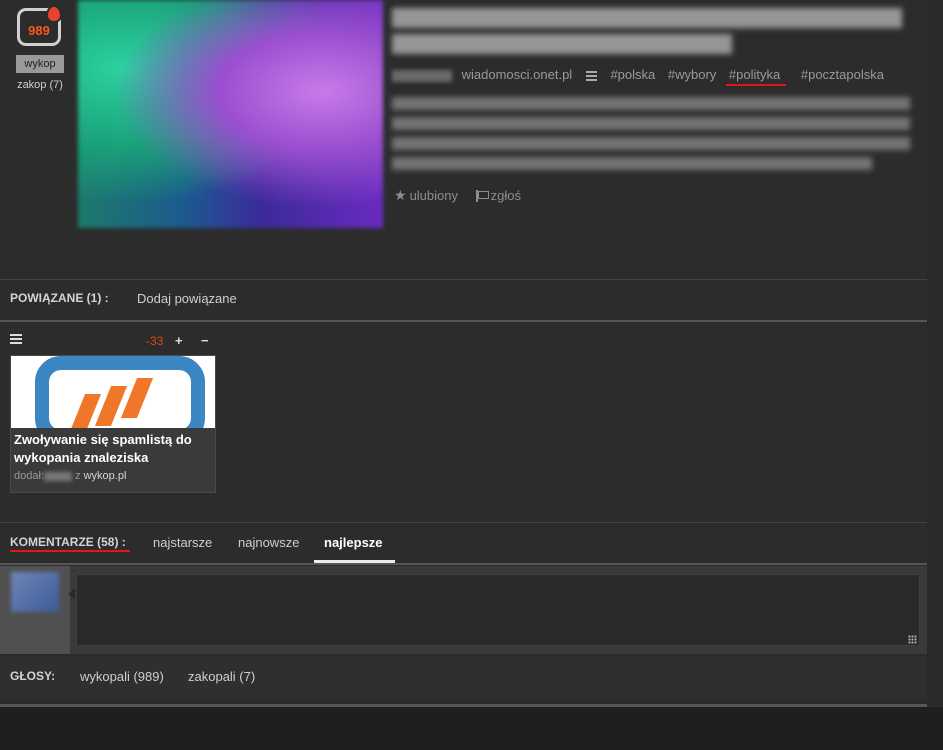 The image size is (943, 750). Describe the element at coordinates (464, 195) in the screenshot. I see `entry-actions: ★ ulubiony zgłoś` at that location.